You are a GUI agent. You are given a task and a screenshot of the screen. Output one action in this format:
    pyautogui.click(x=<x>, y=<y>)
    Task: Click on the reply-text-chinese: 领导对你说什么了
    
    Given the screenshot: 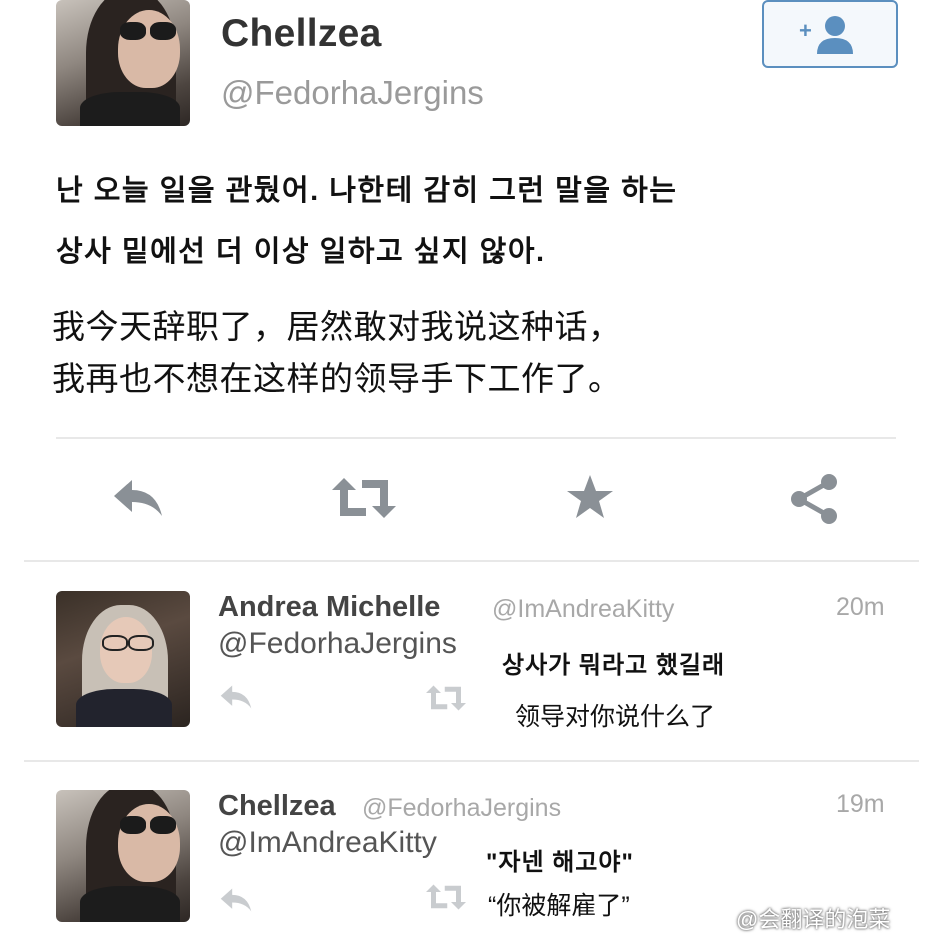 What is the action you would take?
    pyautogui.click(x=615, y=717)
    